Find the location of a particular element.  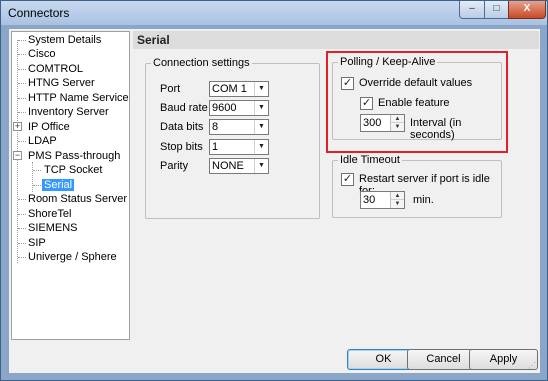

maximize-icon: □ is located at coordinates (496, 10).